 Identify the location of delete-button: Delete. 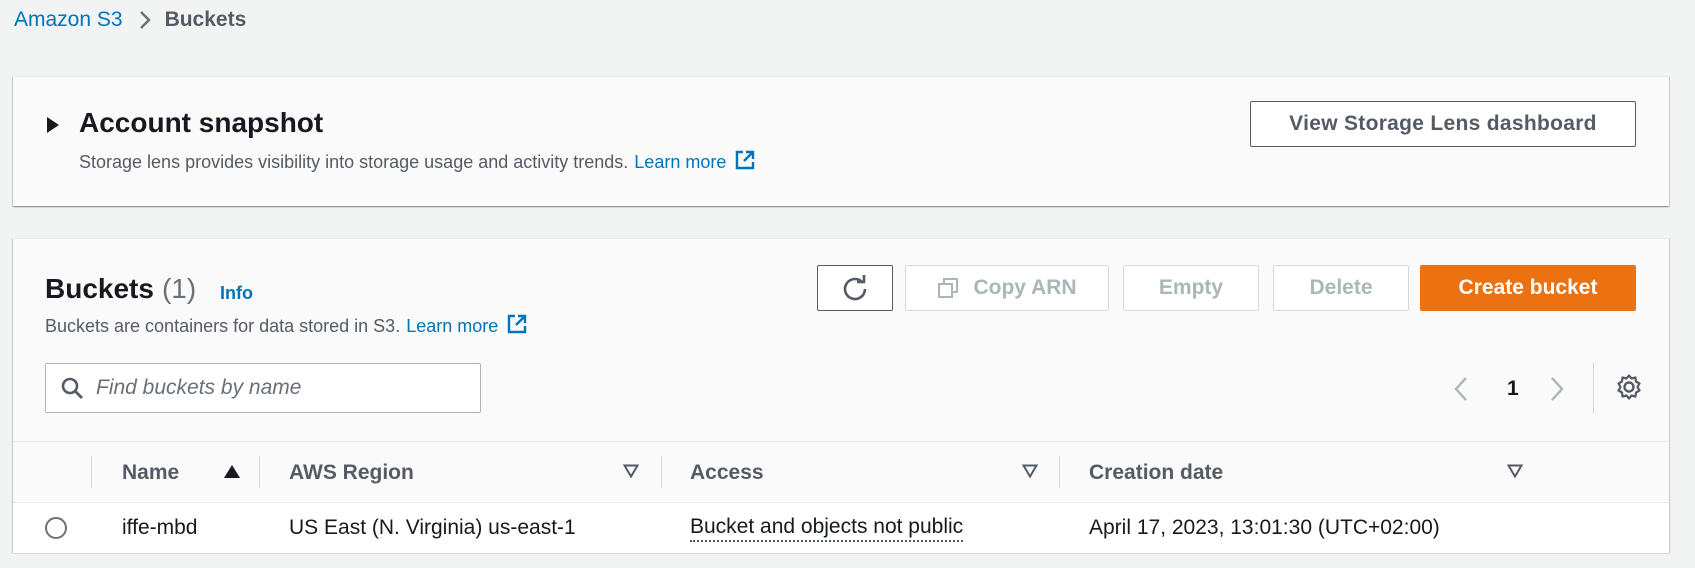
(1341, 288).